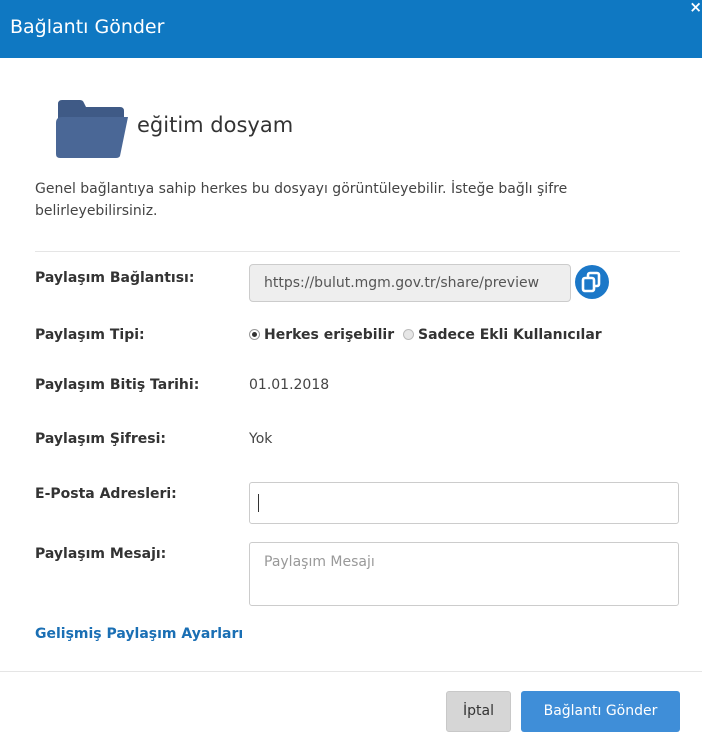  I want to click on message-field, so click(464, 574).